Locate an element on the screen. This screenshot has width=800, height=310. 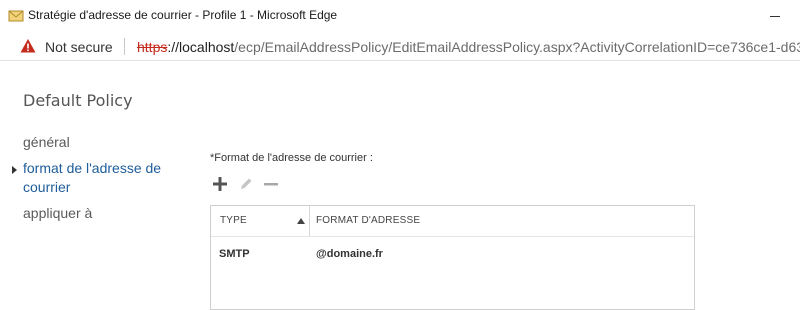
page-title: Default Policy is located at coordinates (78, 100).